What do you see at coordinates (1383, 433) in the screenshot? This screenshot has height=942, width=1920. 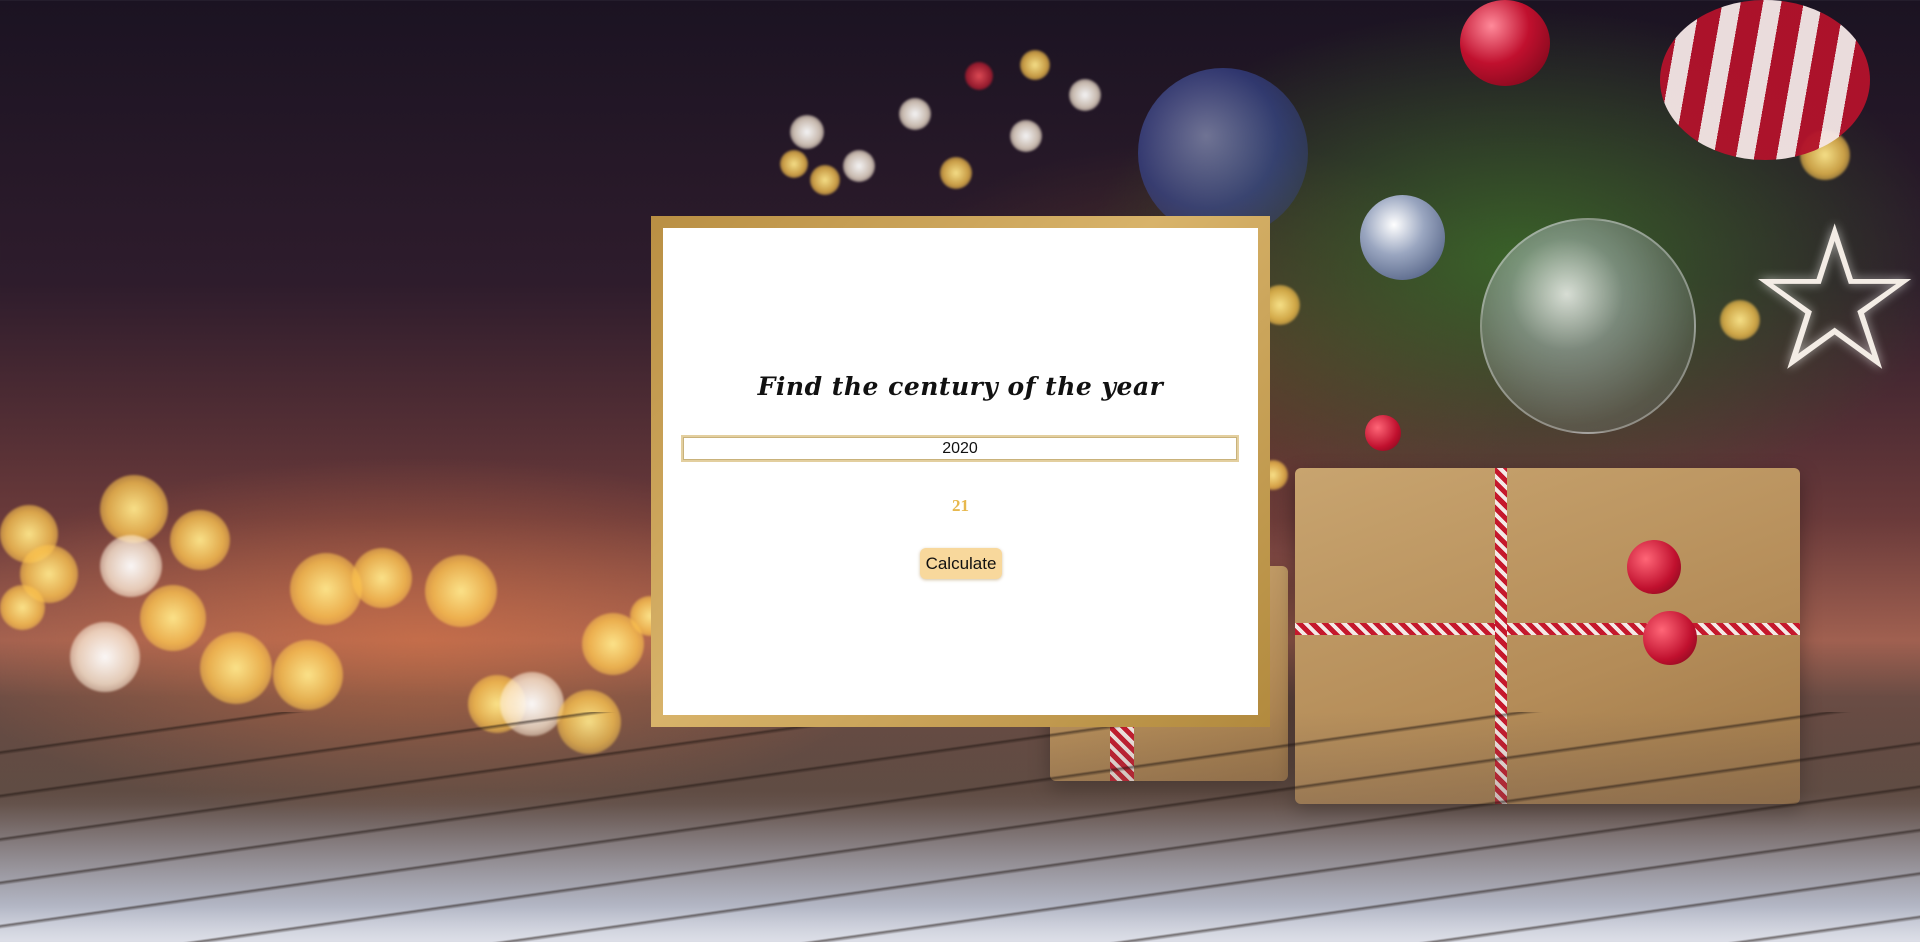 I see `red-berry` at bounding box center [1383, 433].